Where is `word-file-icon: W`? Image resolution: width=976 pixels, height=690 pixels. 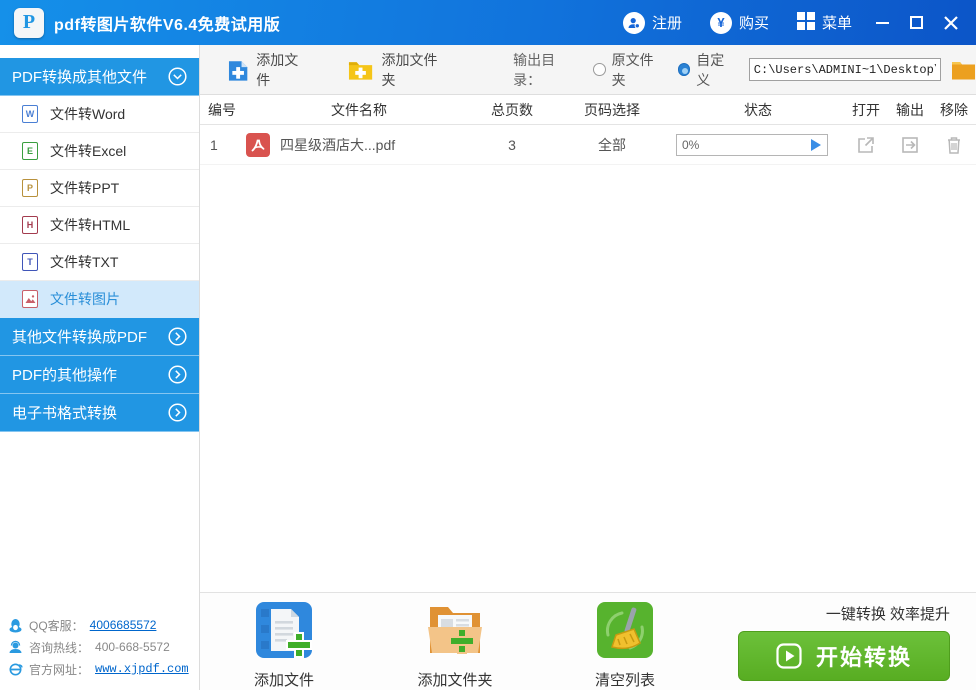 word-file-icon: W is located at coordinates (30, 114).